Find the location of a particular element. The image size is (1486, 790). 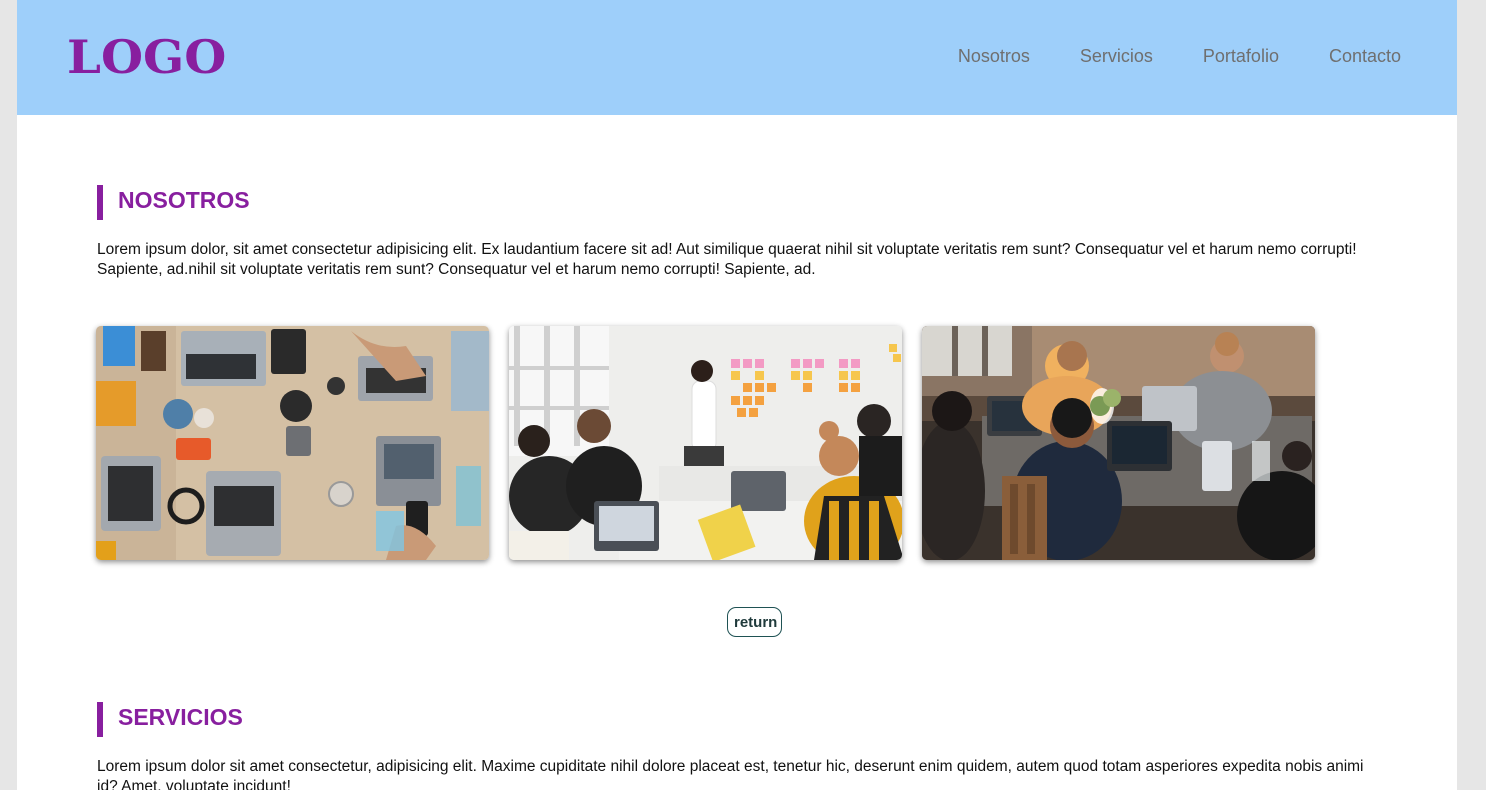

nav-link-contacto: Contacto is located at coordinates (1365, 56).